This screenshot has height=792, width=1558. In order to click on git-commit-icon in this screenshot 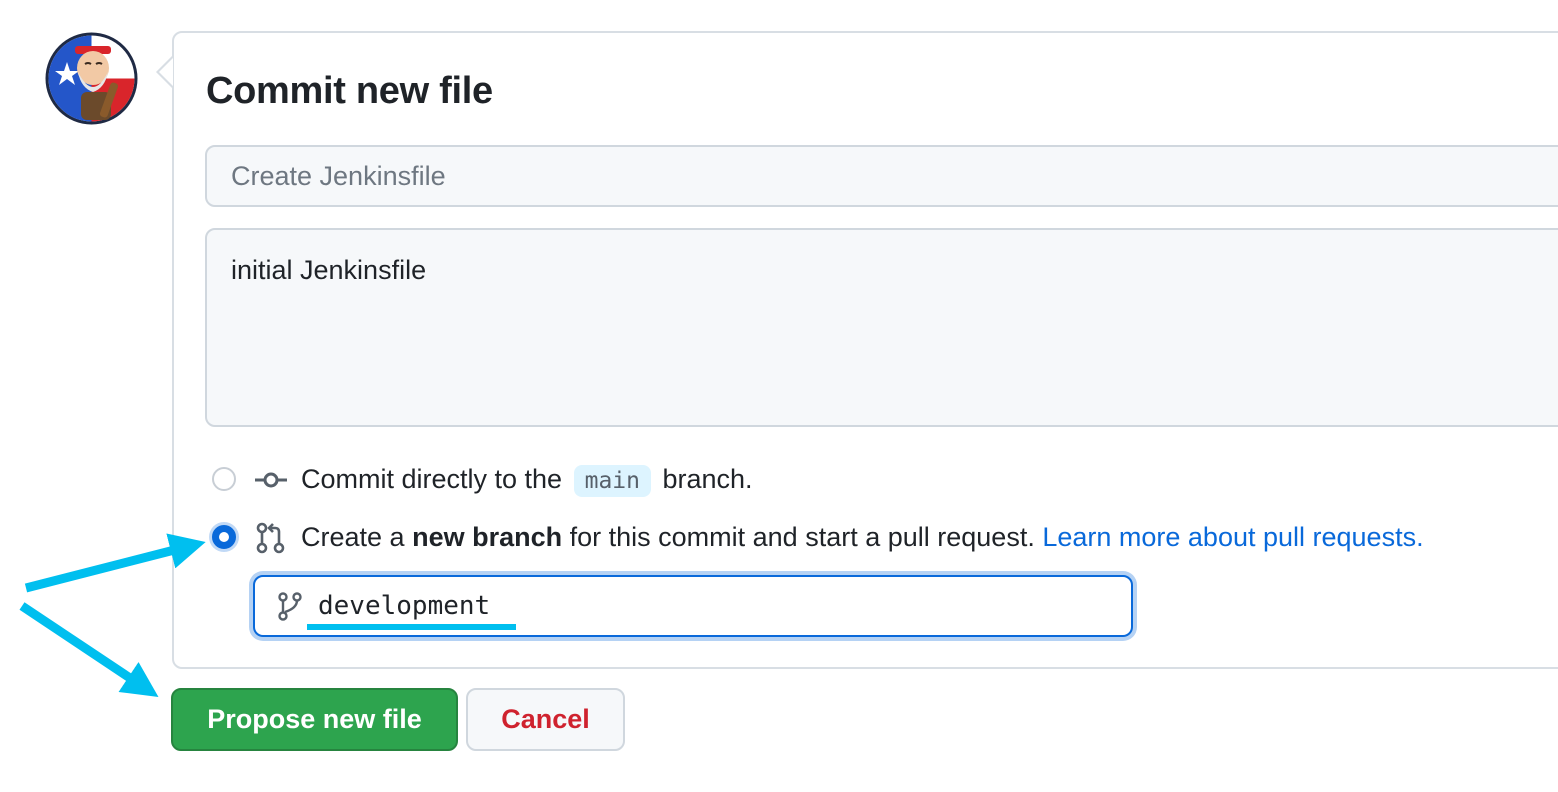, I will do `click(271, 480)`.